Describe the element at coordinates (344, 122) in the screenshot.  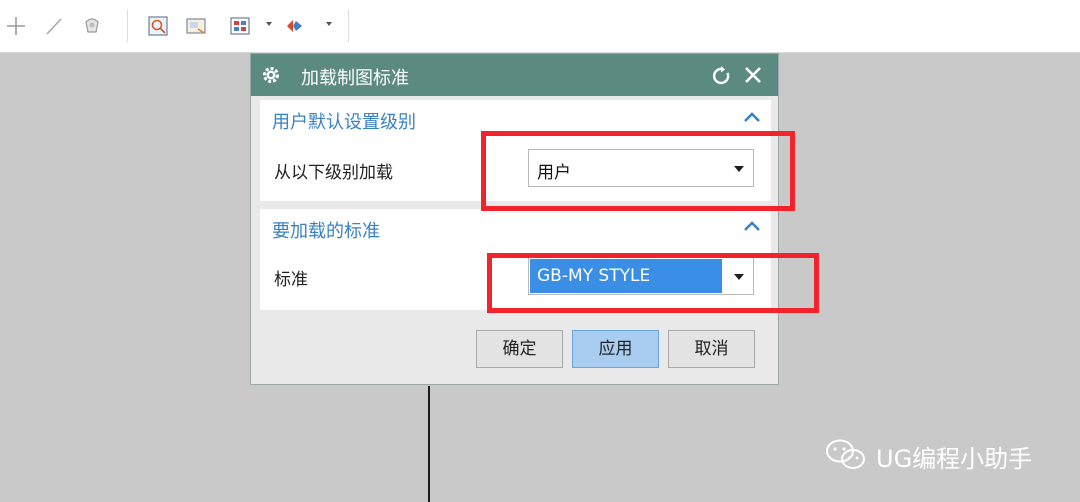
I see `group-title: 用户默认设置级别` at that location.